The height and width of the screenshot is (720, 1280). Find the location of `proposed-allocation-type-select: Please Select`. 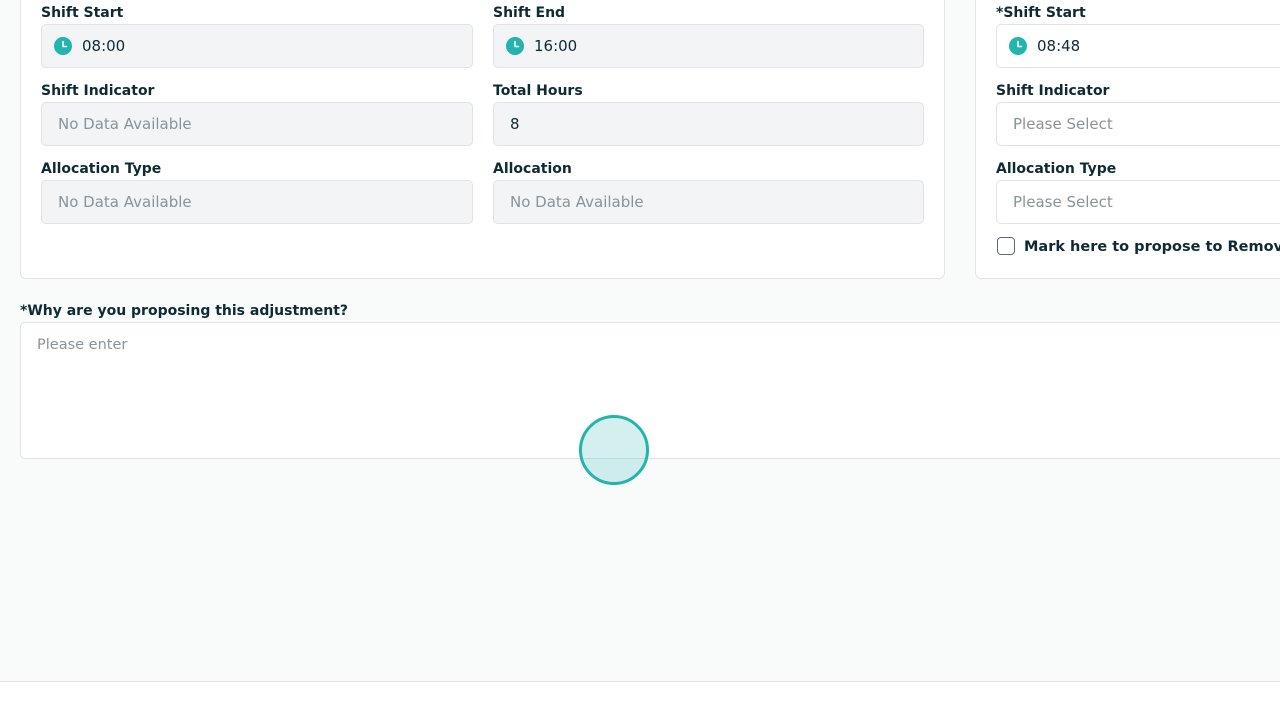

proposed-allocation-type-select: Please Select is located at coordinates (1138, 202).